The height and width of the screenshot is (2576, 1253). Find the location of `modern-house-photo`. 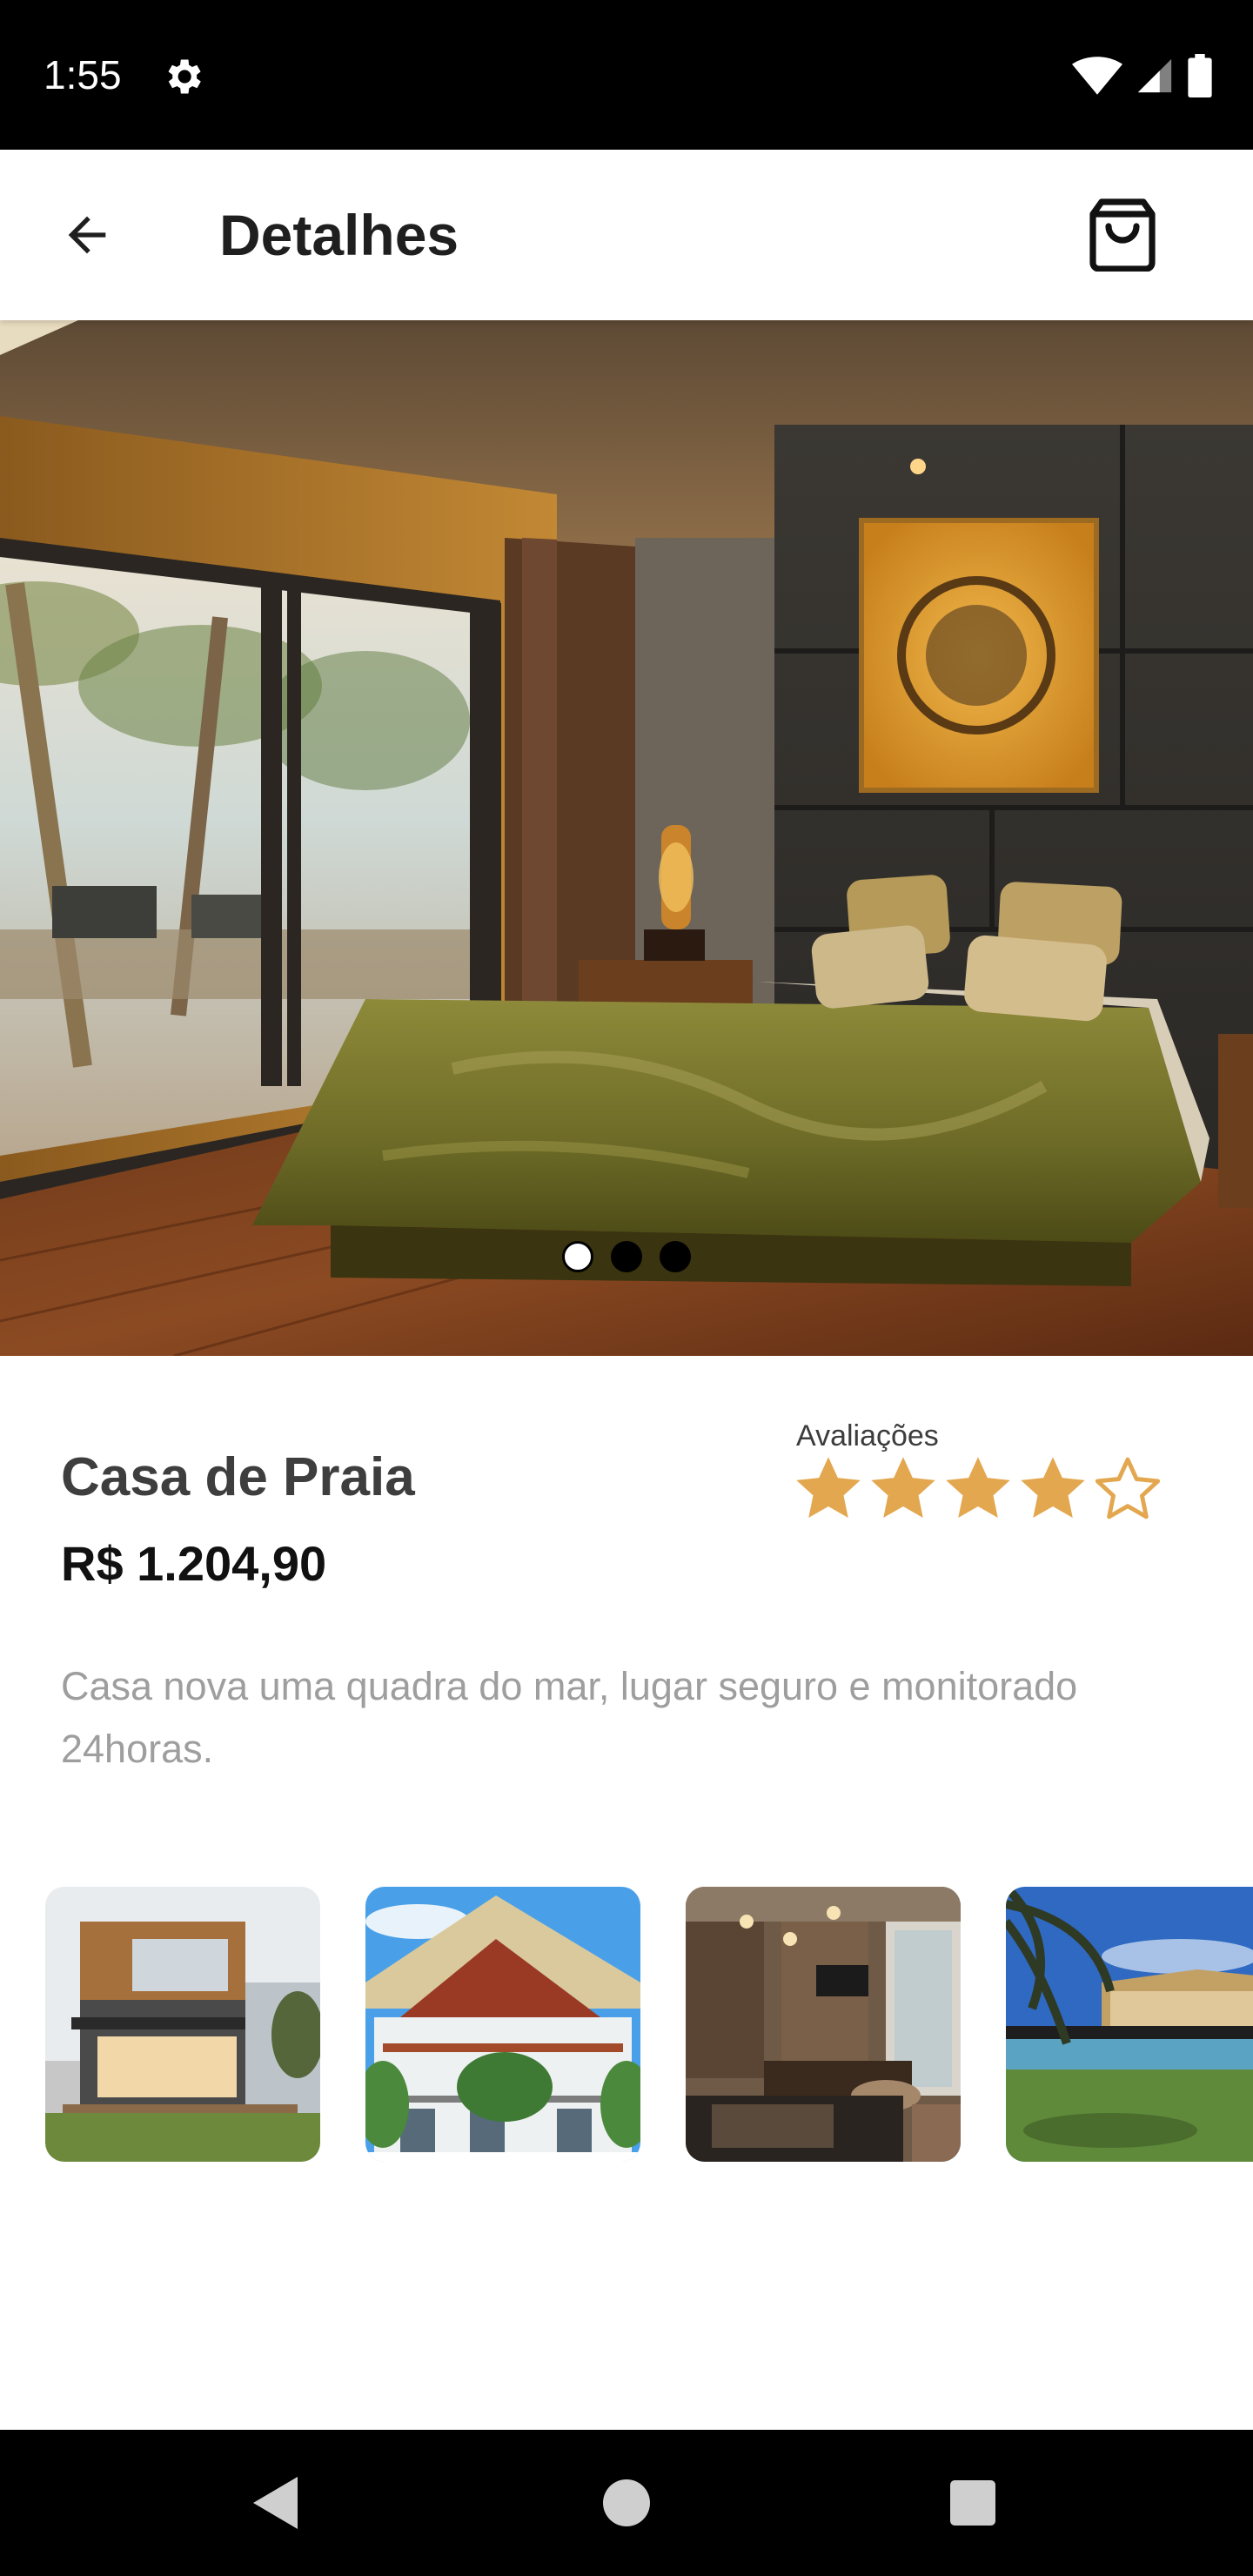

modern-house-photo is located at coordinates (182, 2024).